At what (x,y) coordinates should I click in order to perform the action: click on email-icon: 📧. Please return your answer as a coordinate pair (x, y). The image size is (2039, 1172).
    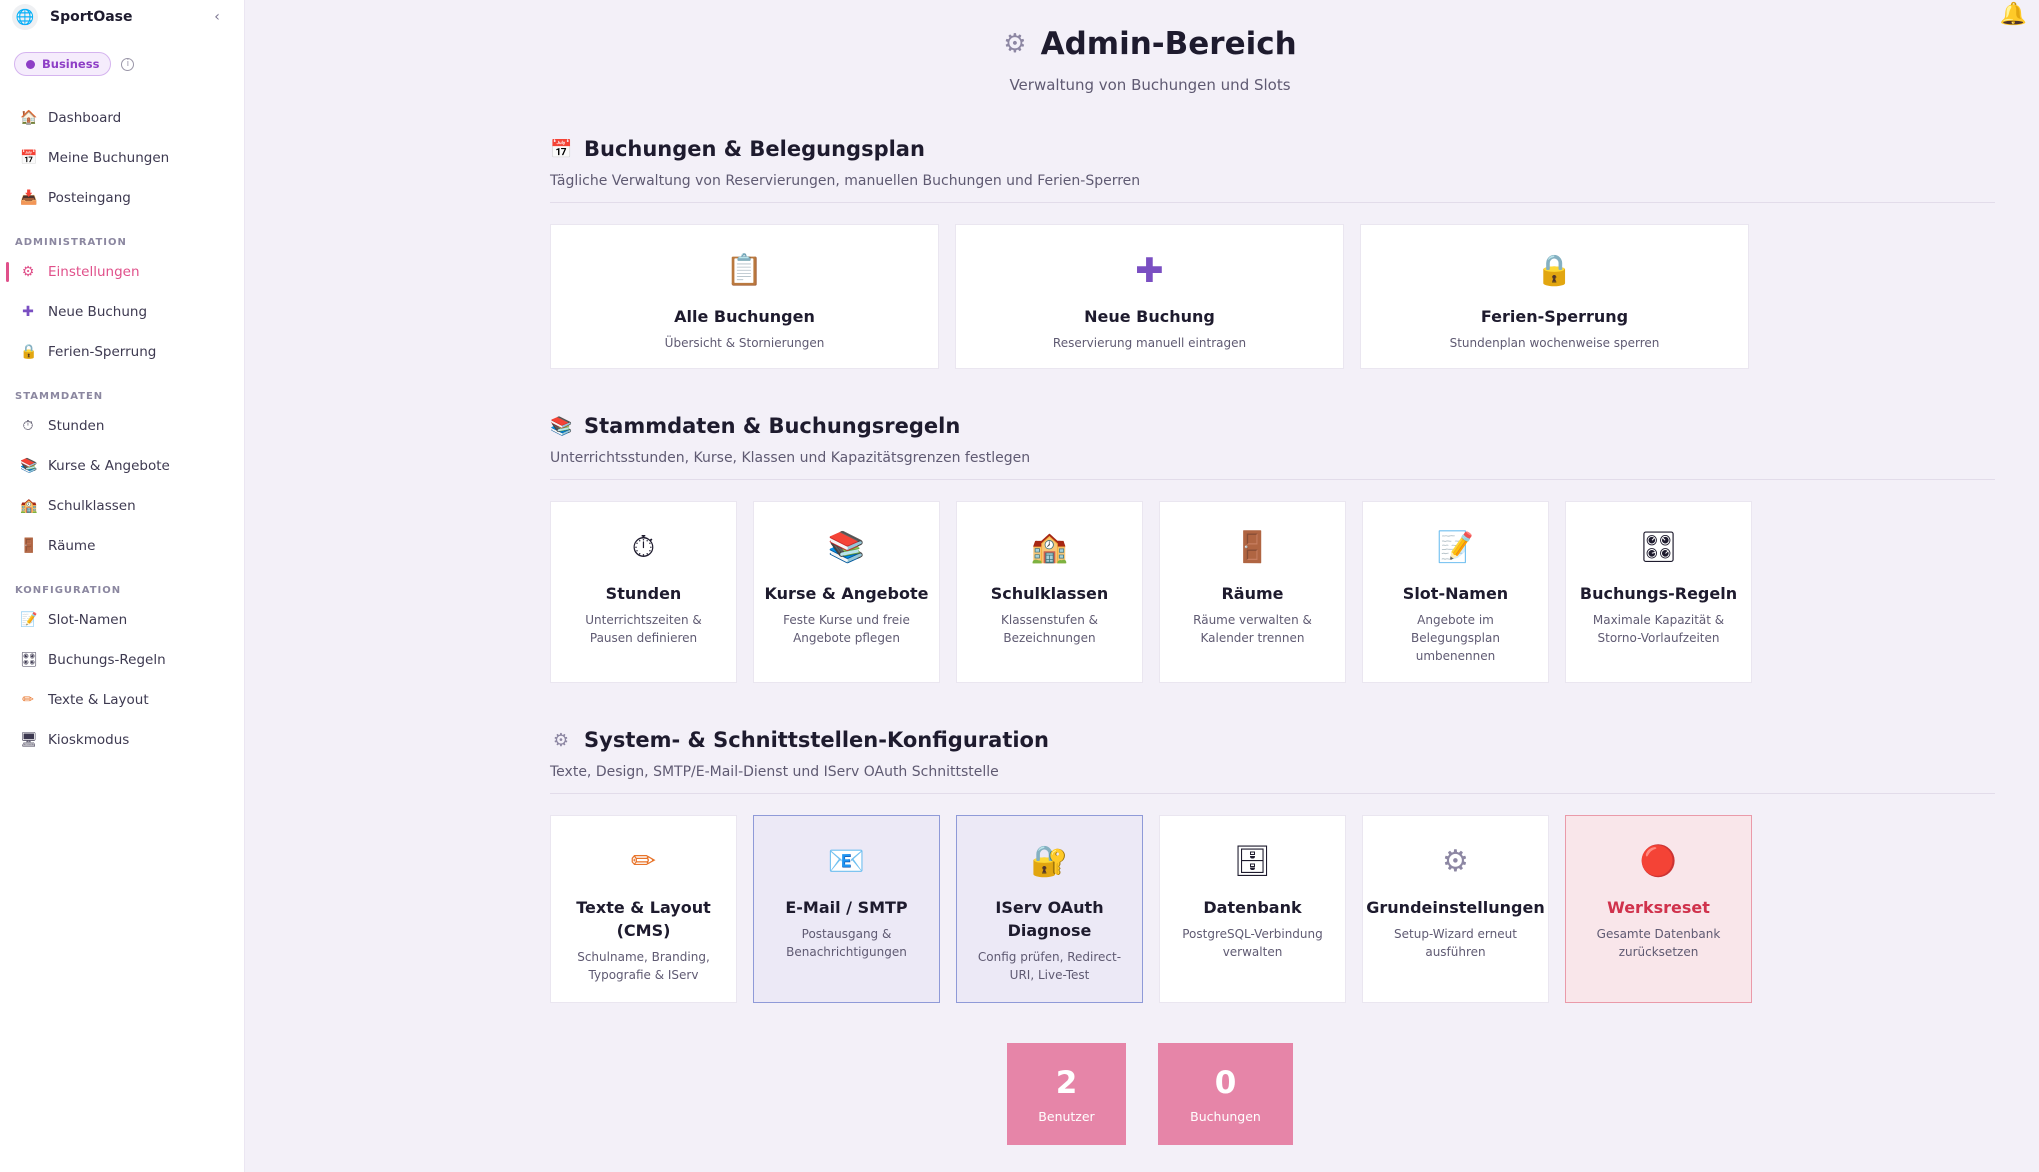
    Looking at the image, I should click on (846, 861).